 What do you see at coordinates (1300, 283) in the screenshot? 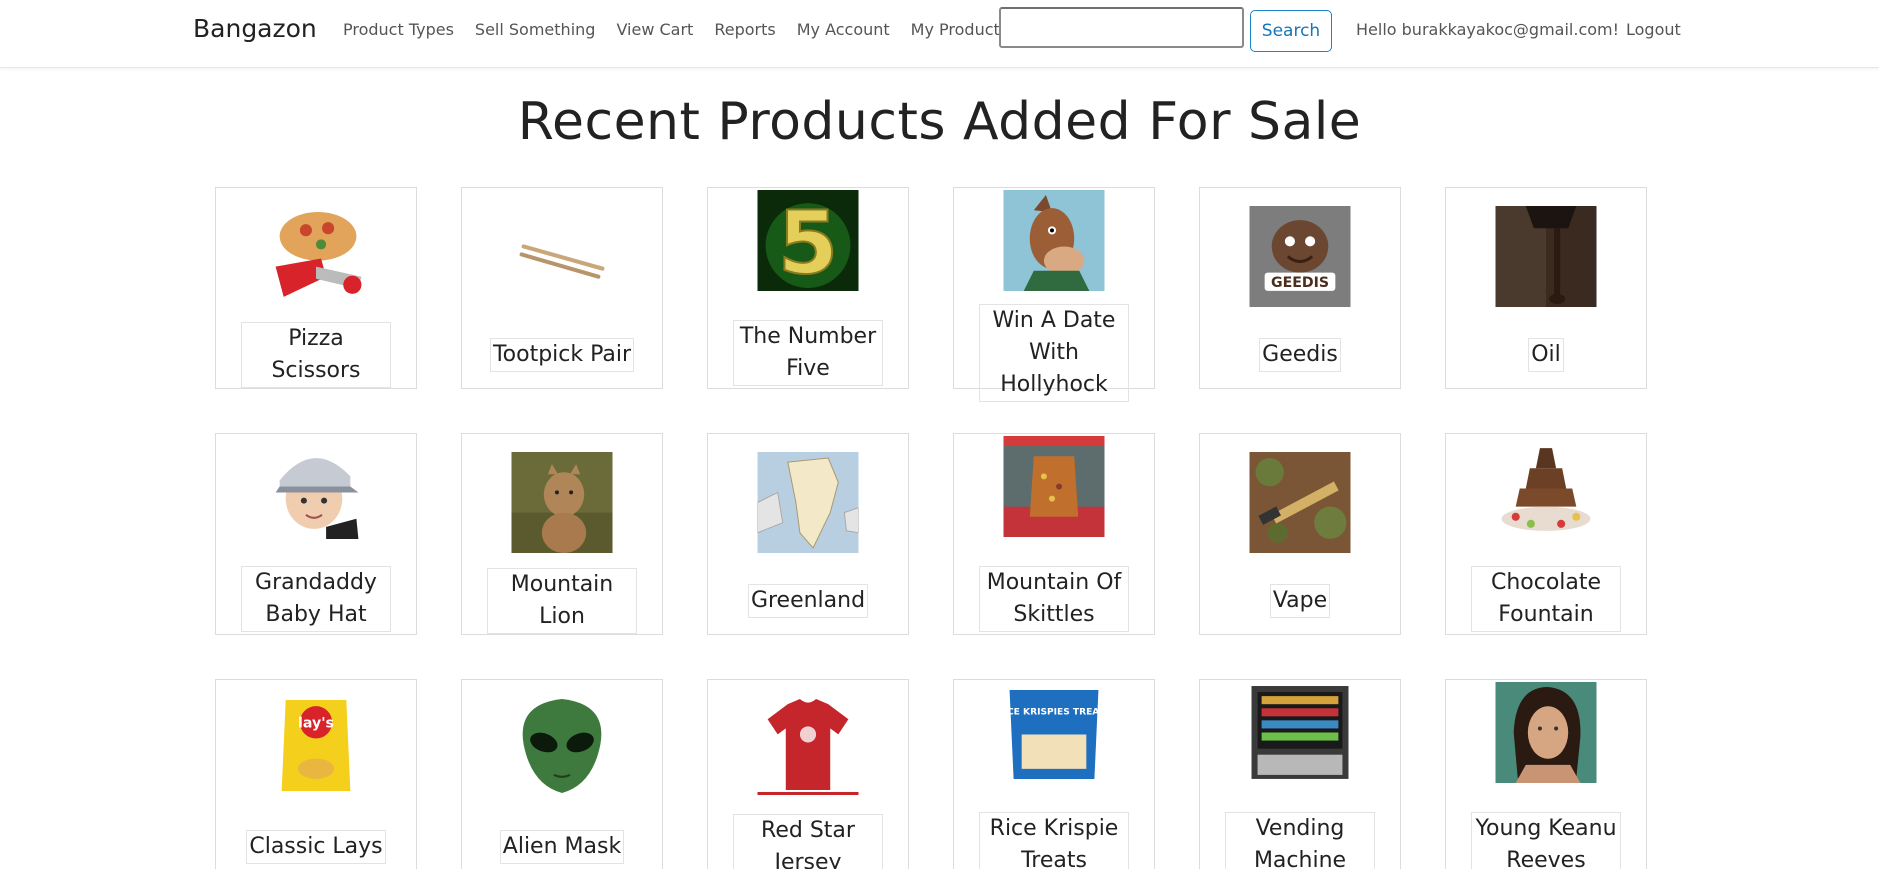
I see `svg-text: GEEDIS` at bounding box center [1300, 283].